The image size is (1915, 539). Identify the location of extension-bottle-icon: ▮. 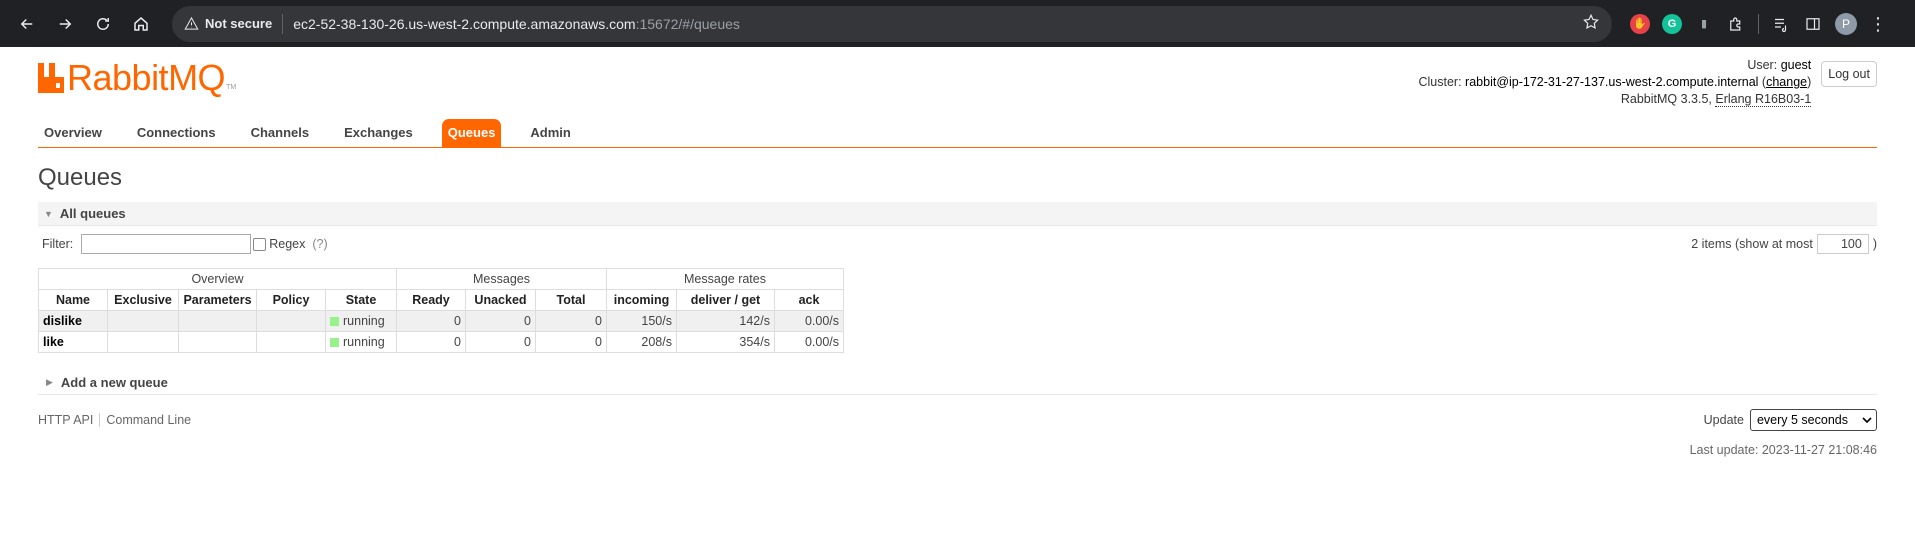
(1704, 24).